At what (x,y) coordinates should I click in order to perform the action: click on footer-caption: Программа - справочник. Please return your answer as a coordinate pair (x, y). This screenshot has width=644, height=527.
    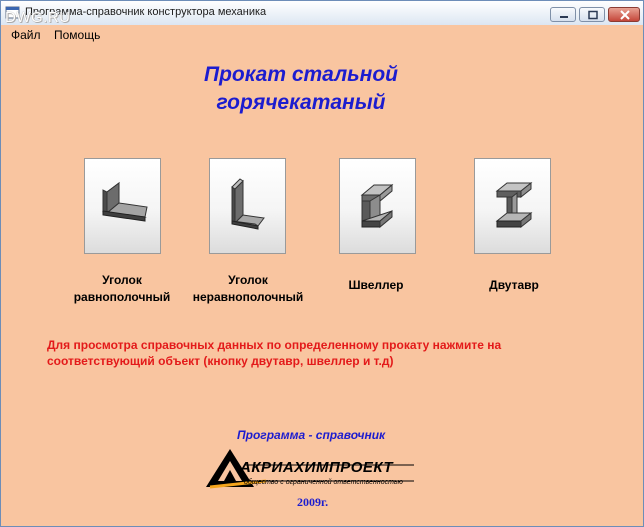
    Looking at the image, I should click on (311, 435).